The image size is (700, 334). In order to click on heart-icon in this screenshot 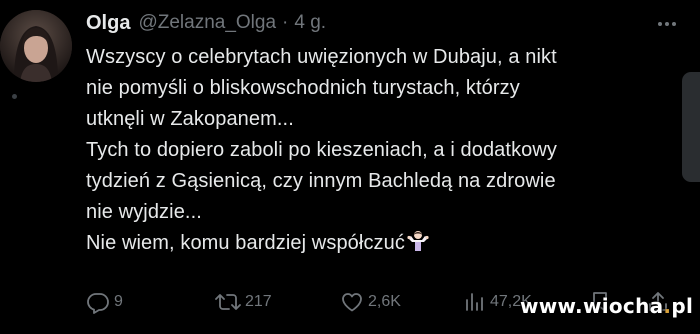, I will do `click(352, 302)`.